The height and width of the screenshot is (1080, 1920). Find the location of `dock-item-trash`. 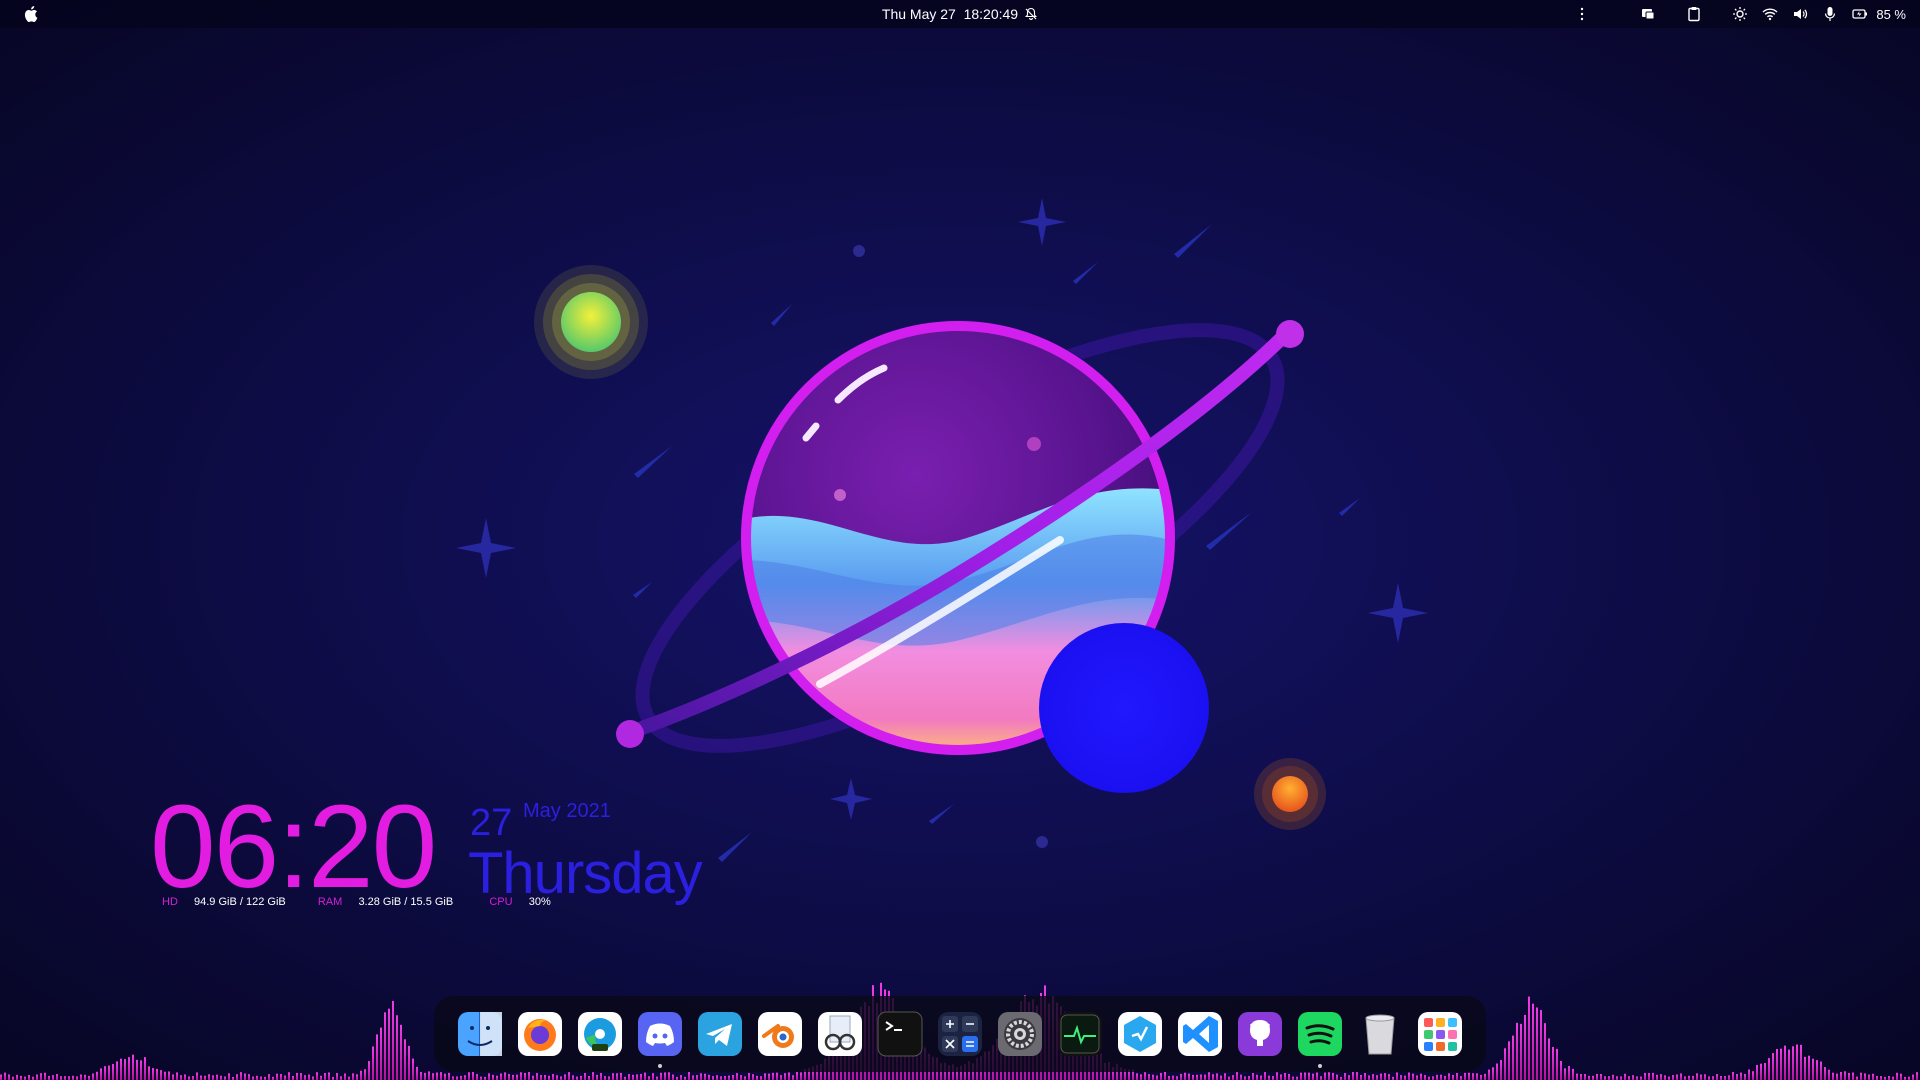

dock-item-trash is located at coordinates (1380, 1034).